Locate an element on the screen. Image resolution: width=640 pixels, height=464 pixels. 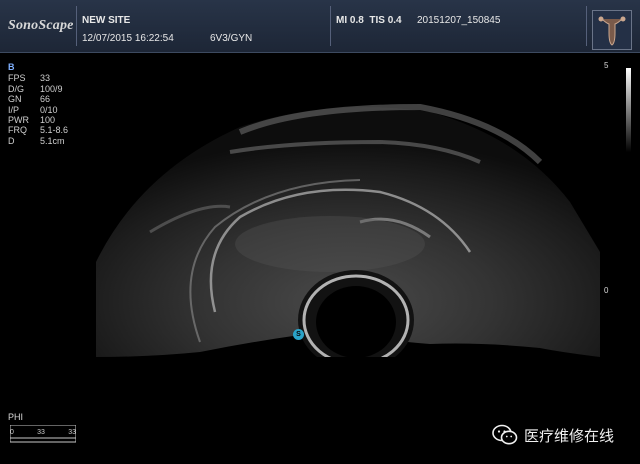
param-value: 100 is located at coordinates (48, 120).